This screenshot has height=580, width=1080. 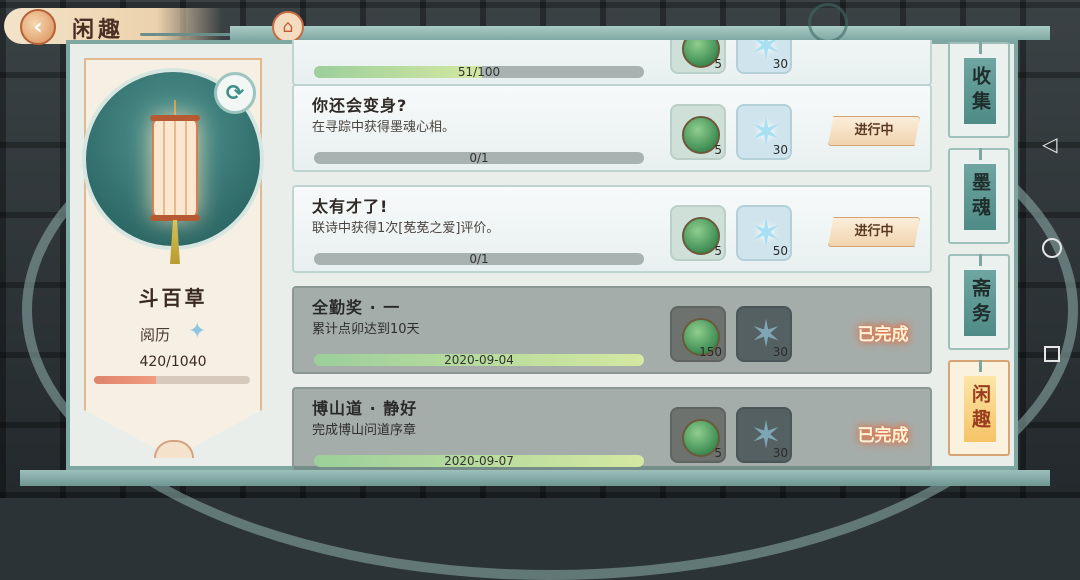 I want to click on task-title: 全勤奖 · 一, so click(x=356, y=307).